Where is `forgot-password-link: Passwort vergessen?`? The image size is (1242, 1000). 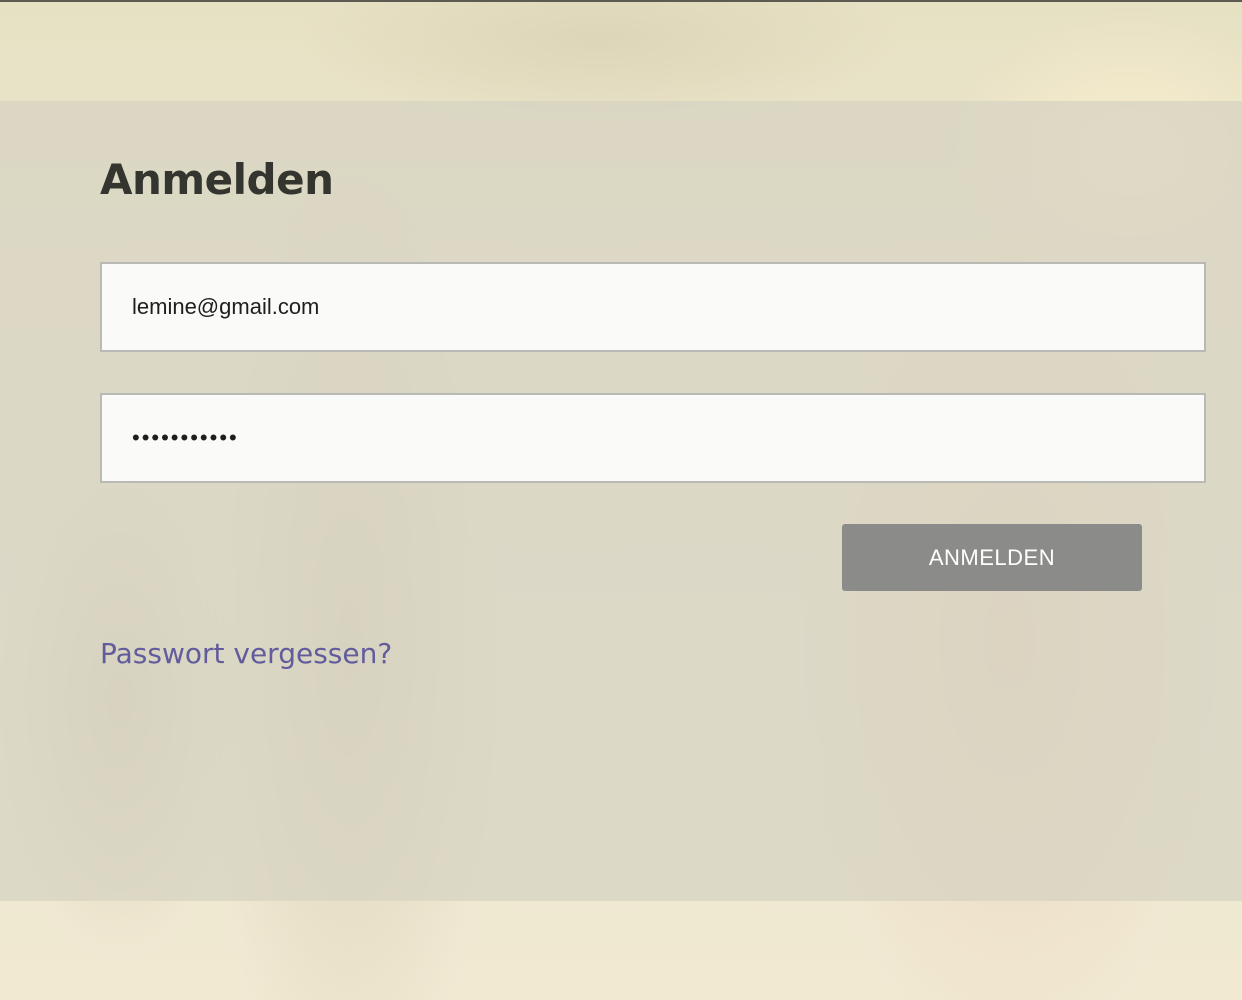 forgot-password-link: Passwort vergessen? is located at coordinates (246, 654).